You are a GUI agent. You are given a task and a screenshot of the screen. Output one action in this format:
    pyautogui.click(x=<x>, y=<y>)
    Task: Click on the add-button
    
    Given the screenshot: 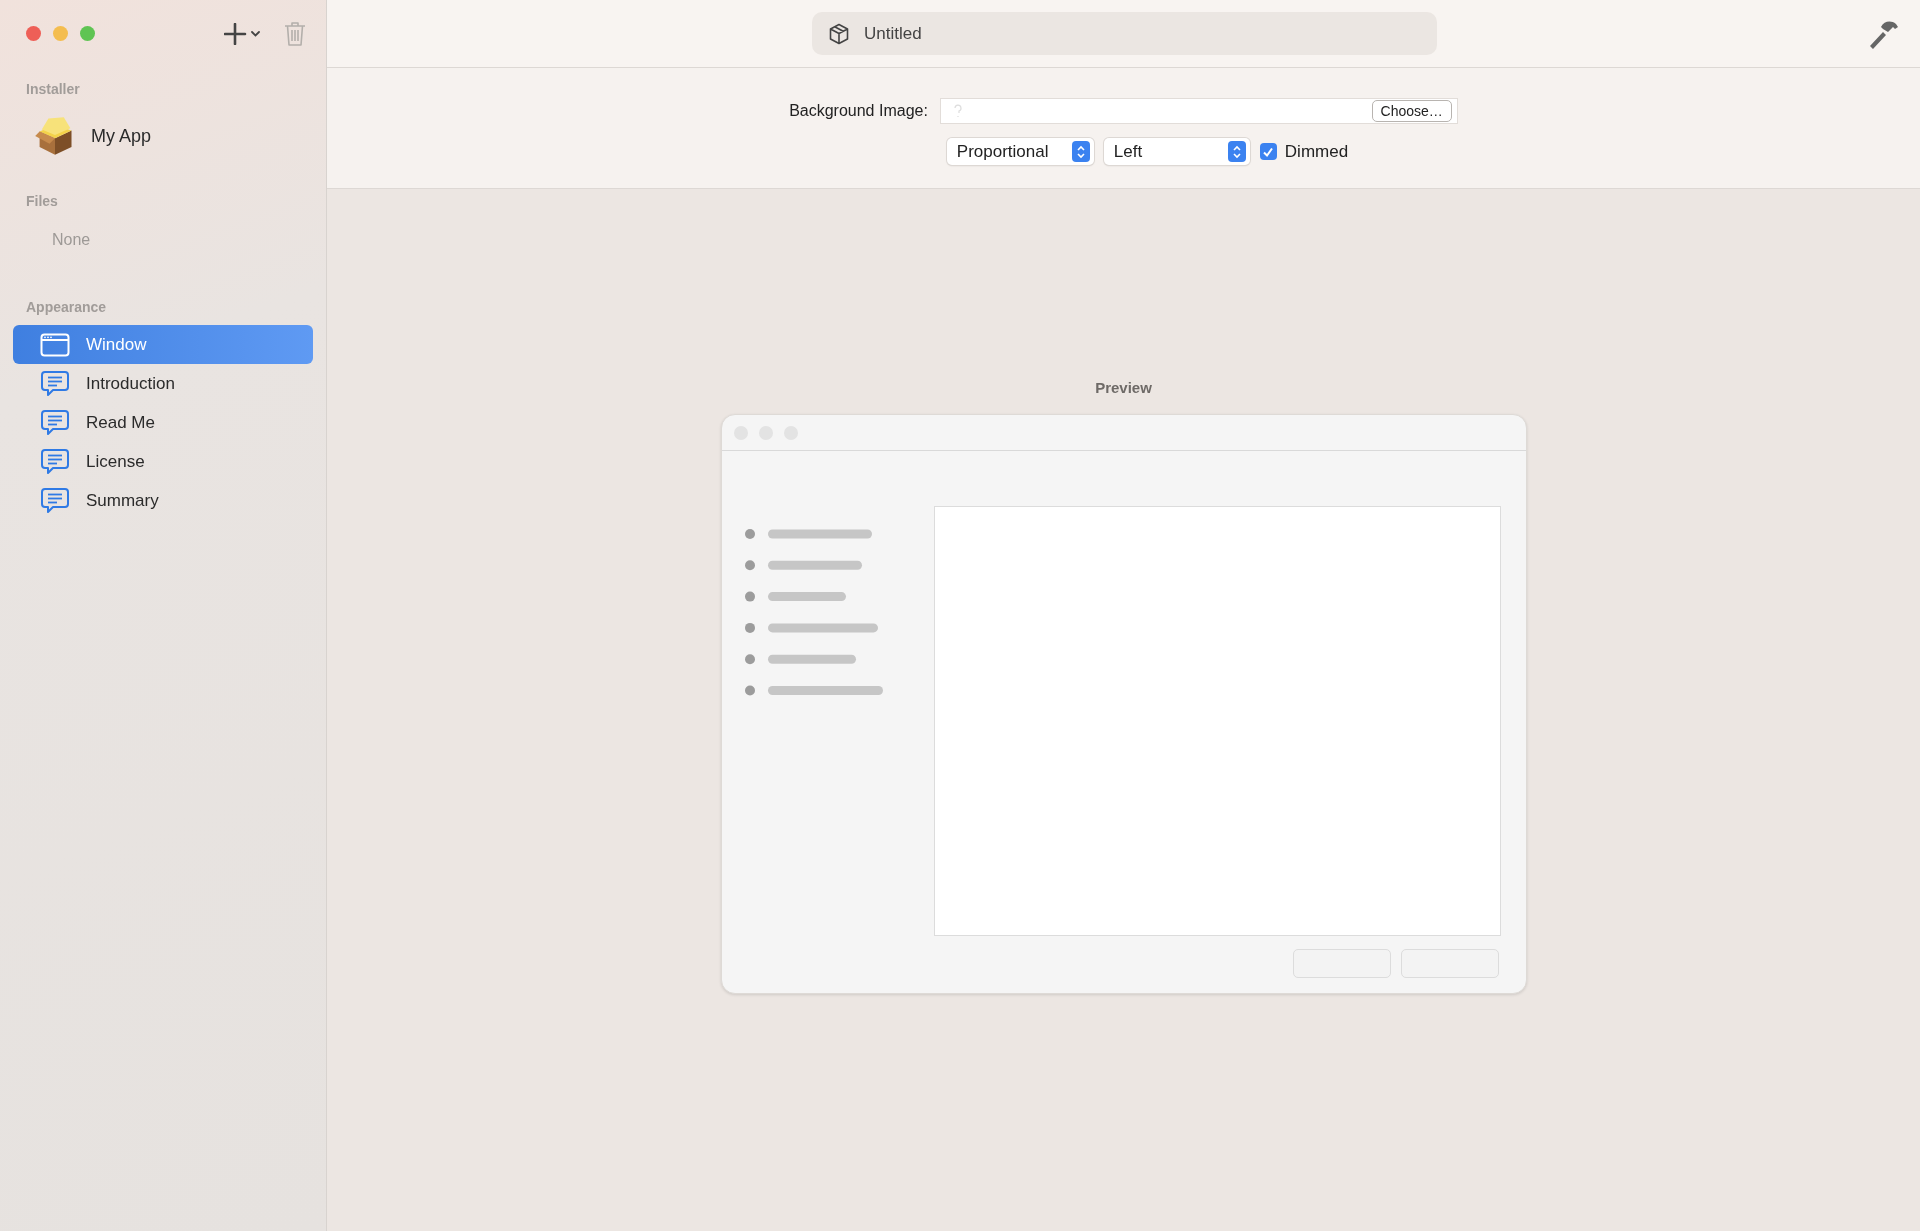 What is the action you would take?
    pyautogui.click(x=243, y=33)
    